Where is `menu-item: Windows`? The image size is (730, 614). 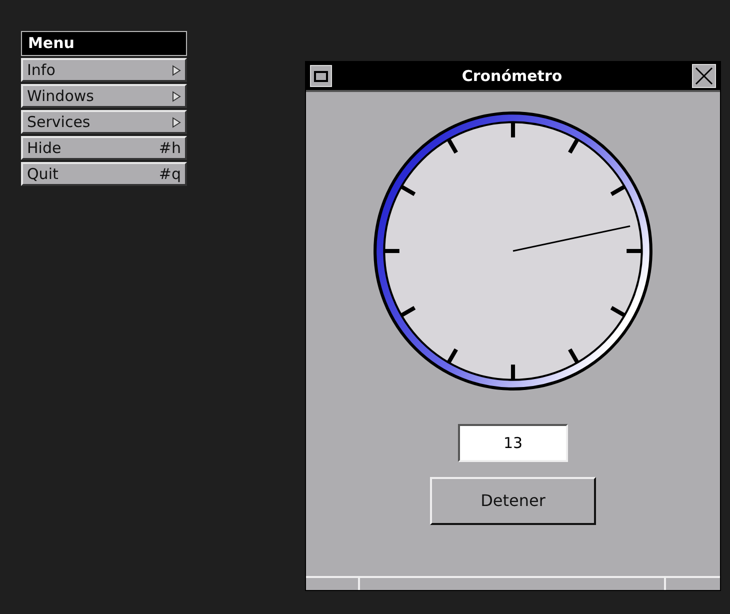
menu-item: Windows is located at coordinates (104, 96).